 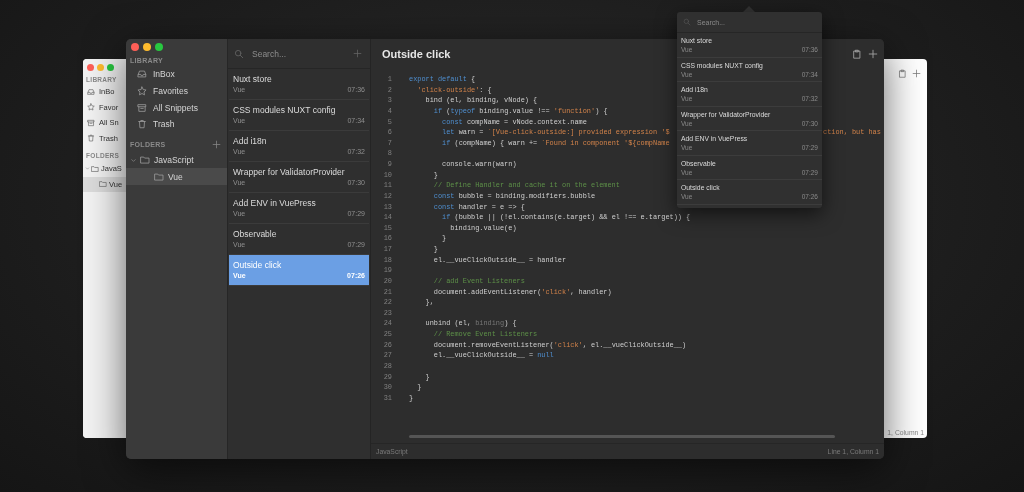 I want to click on zoom-button, so click(x=159, y=47).